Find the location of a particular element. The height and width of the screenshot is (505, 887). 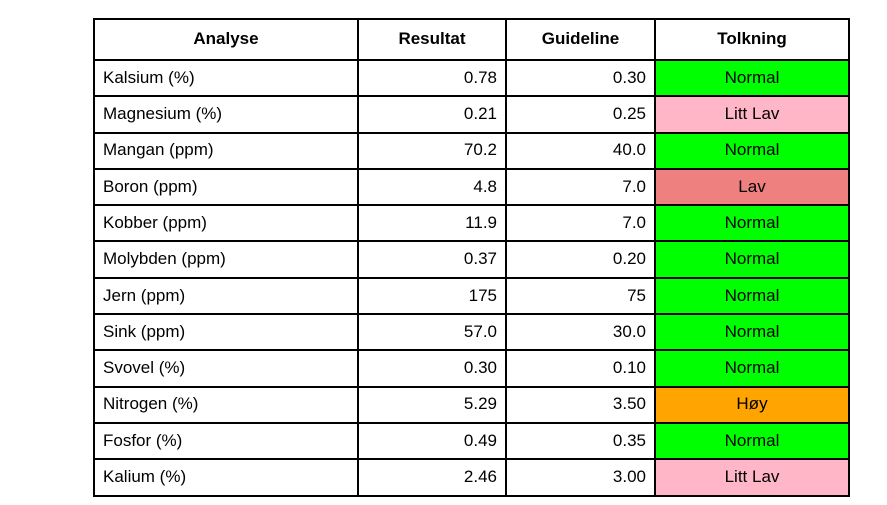

table-header: Analyse Resultat Guideline Tolkning is located at coordinates (471, 39).